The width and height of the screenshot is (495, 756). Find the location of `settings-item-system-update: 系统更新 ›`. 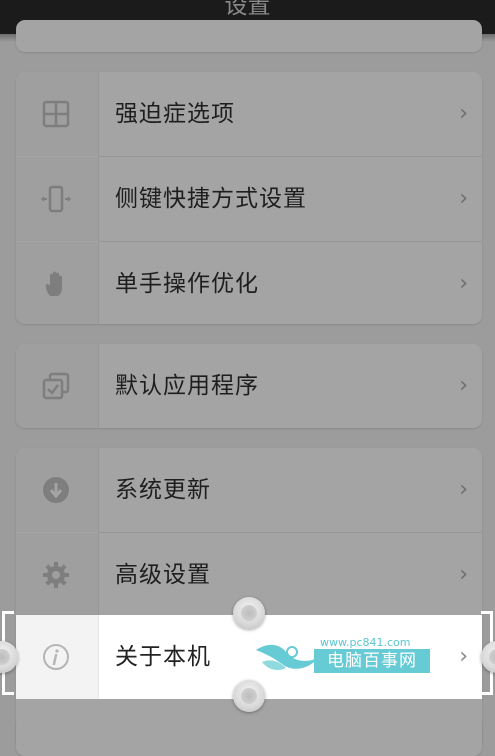

settings-item-system-update: 系统更新 › is located at coordinates (249, 490).